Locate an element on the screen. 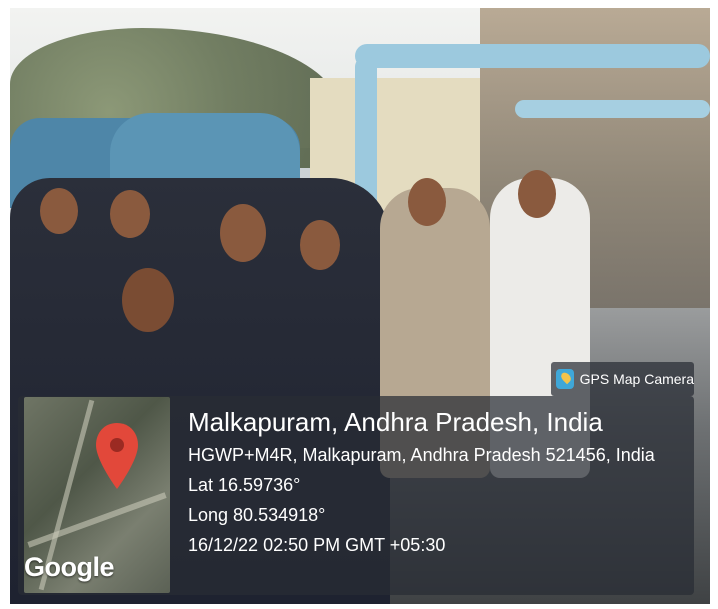 The image size is (718, 609). pipe-lower is located at coordinates (612, 109).